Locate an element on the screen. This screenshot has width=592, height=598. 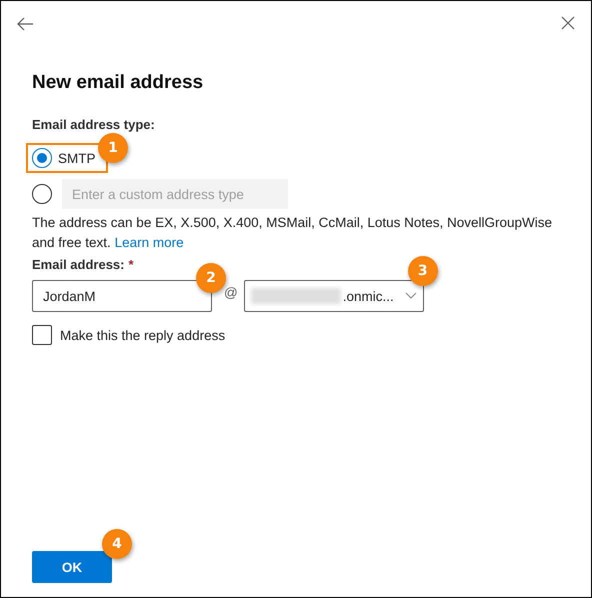
callout-badge: 3 is located at coordinates (423, 271).